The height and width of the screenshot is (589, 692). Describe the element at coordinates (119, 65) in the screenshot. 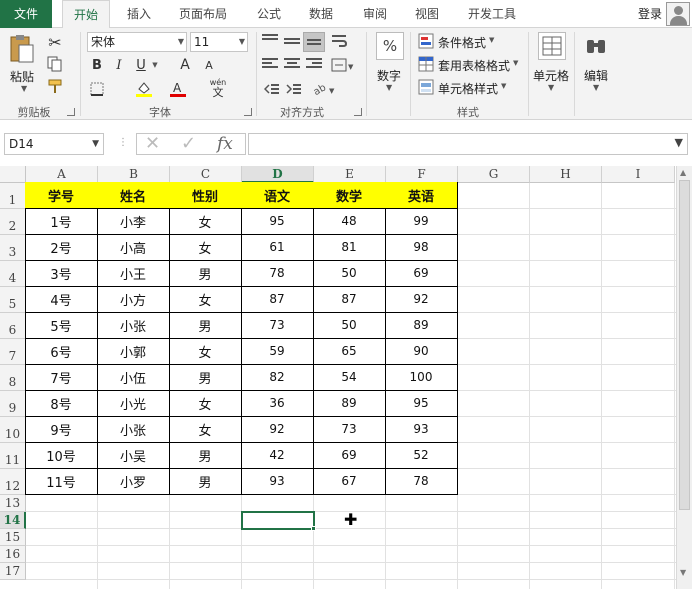

I see `italic-button: I` at that location.